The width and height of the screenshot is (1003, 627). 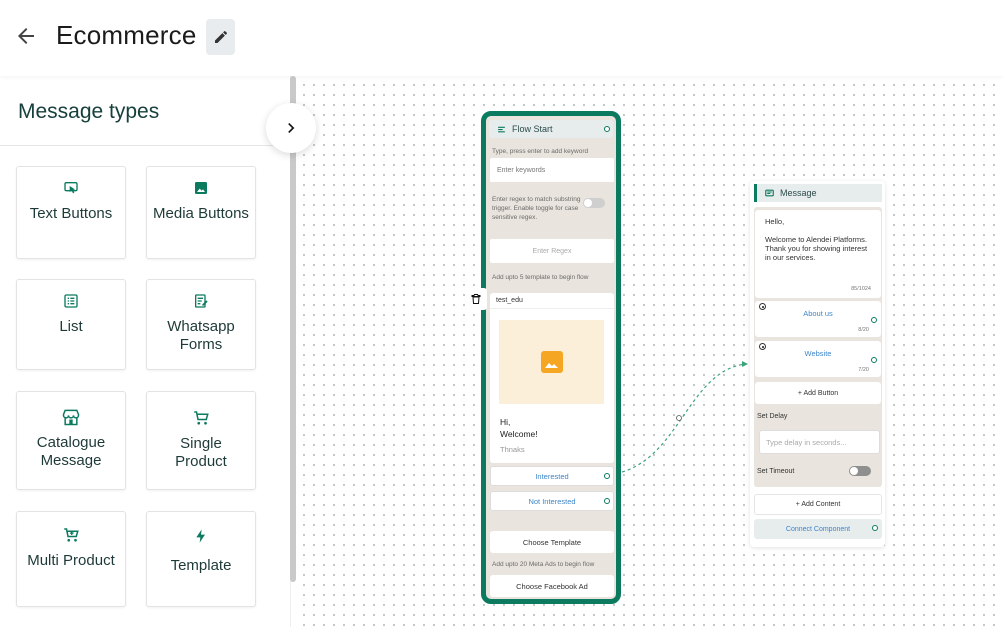 I want to click on tile-template: Template, so click(x=201, y=559).